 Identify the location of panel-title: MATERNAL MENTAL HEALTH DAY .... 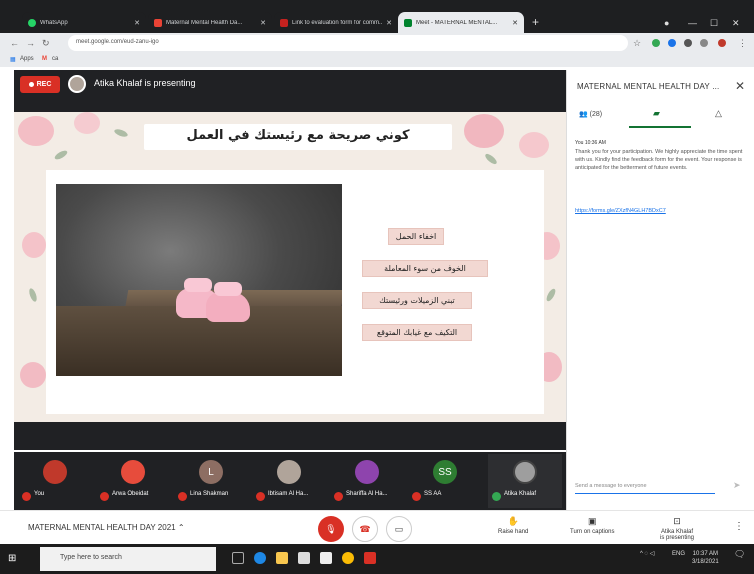
(648, 86).